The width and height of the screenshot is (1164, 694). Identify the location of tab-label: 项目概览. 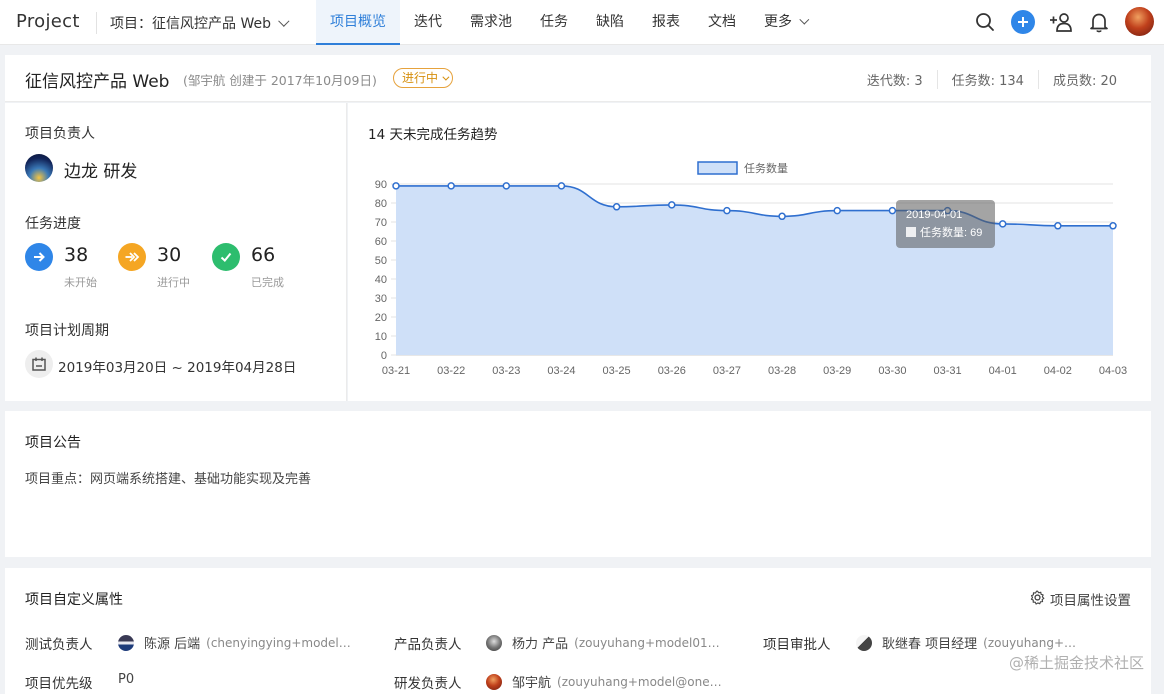
(358, 22).